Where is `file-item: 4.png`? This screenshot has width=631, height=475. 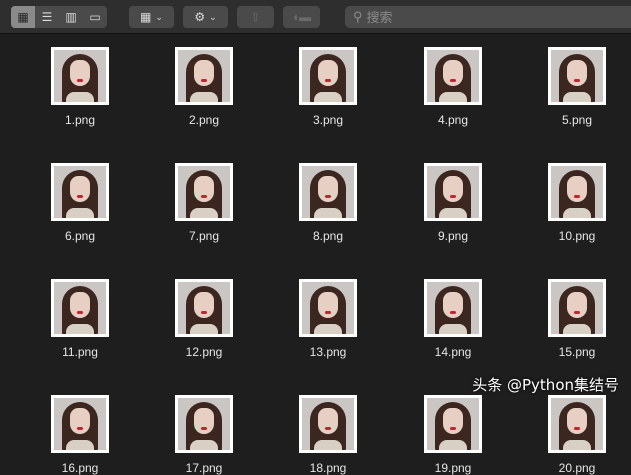 file-item: 4.png is located at coordinates (453, 87).